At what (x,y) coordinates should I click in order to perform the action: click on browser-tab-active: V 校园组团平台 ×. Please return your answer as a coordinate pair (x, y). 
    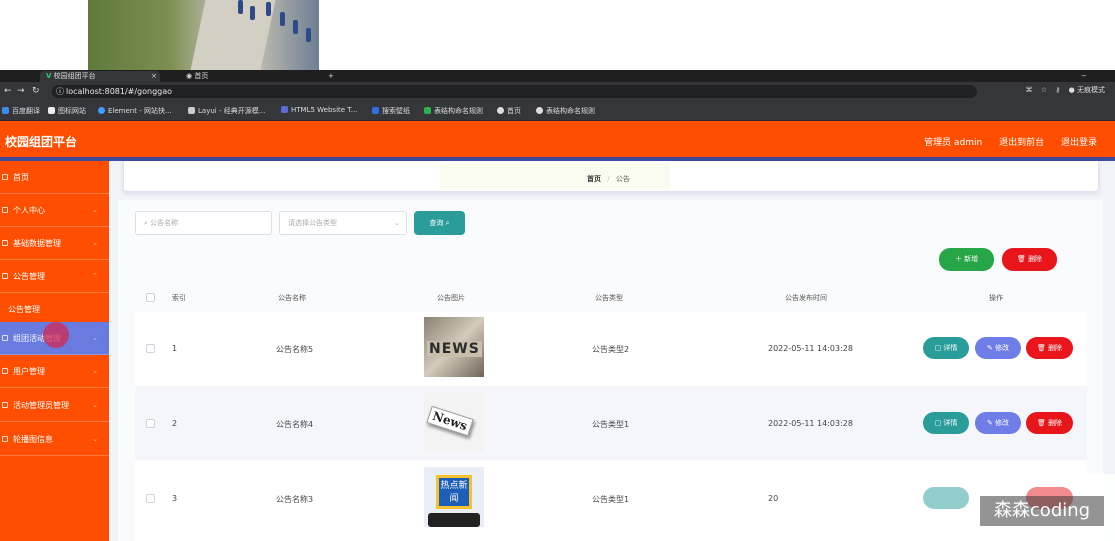
    Looking at the image, I should click on (100, 76).